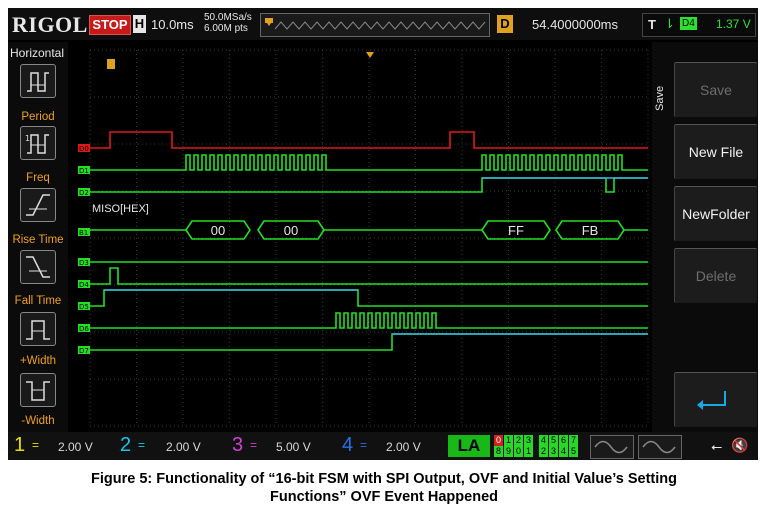 The height and width of the screenshot is (517, 768). I want to click on bus-value-text: FF, so click(516, 230).